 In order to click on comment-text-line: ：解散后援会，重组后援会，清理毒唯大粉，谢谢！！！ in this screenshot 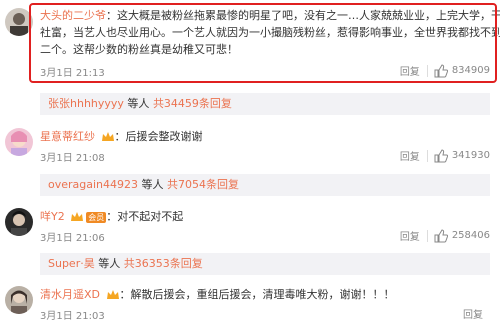, I will do `click(257, 294)`.